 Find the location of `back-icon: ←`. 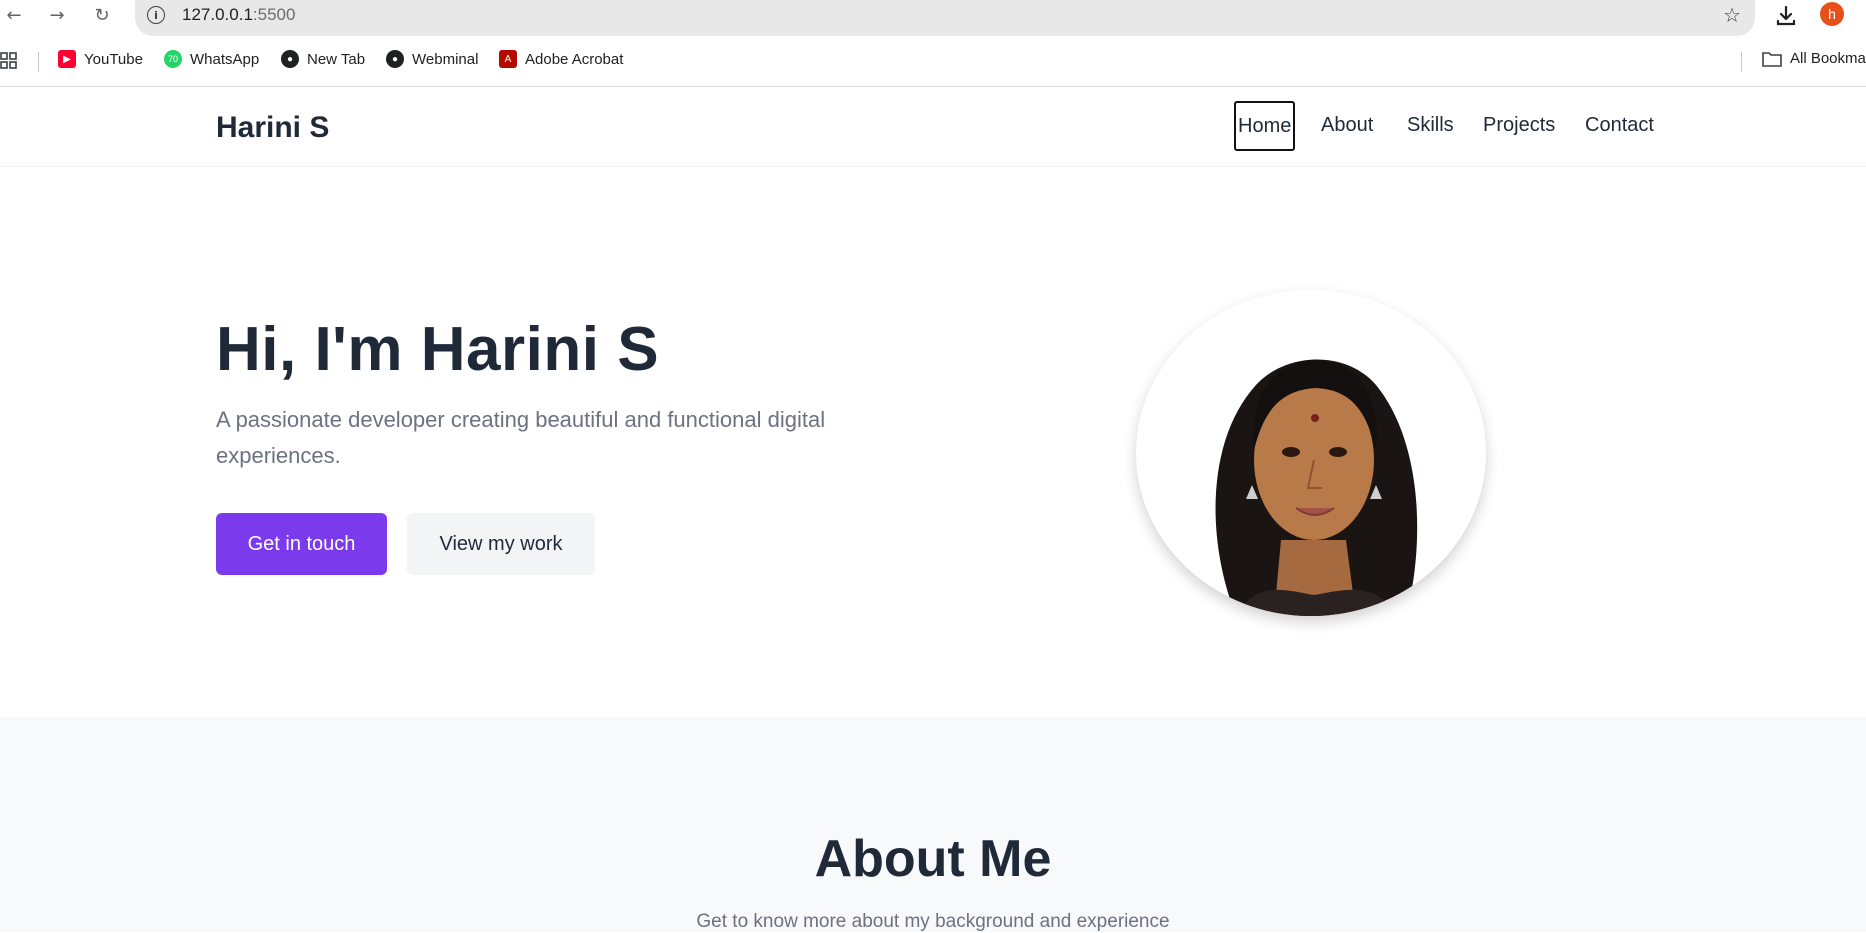

back-icon: ← is located at coordinates (14, 15).